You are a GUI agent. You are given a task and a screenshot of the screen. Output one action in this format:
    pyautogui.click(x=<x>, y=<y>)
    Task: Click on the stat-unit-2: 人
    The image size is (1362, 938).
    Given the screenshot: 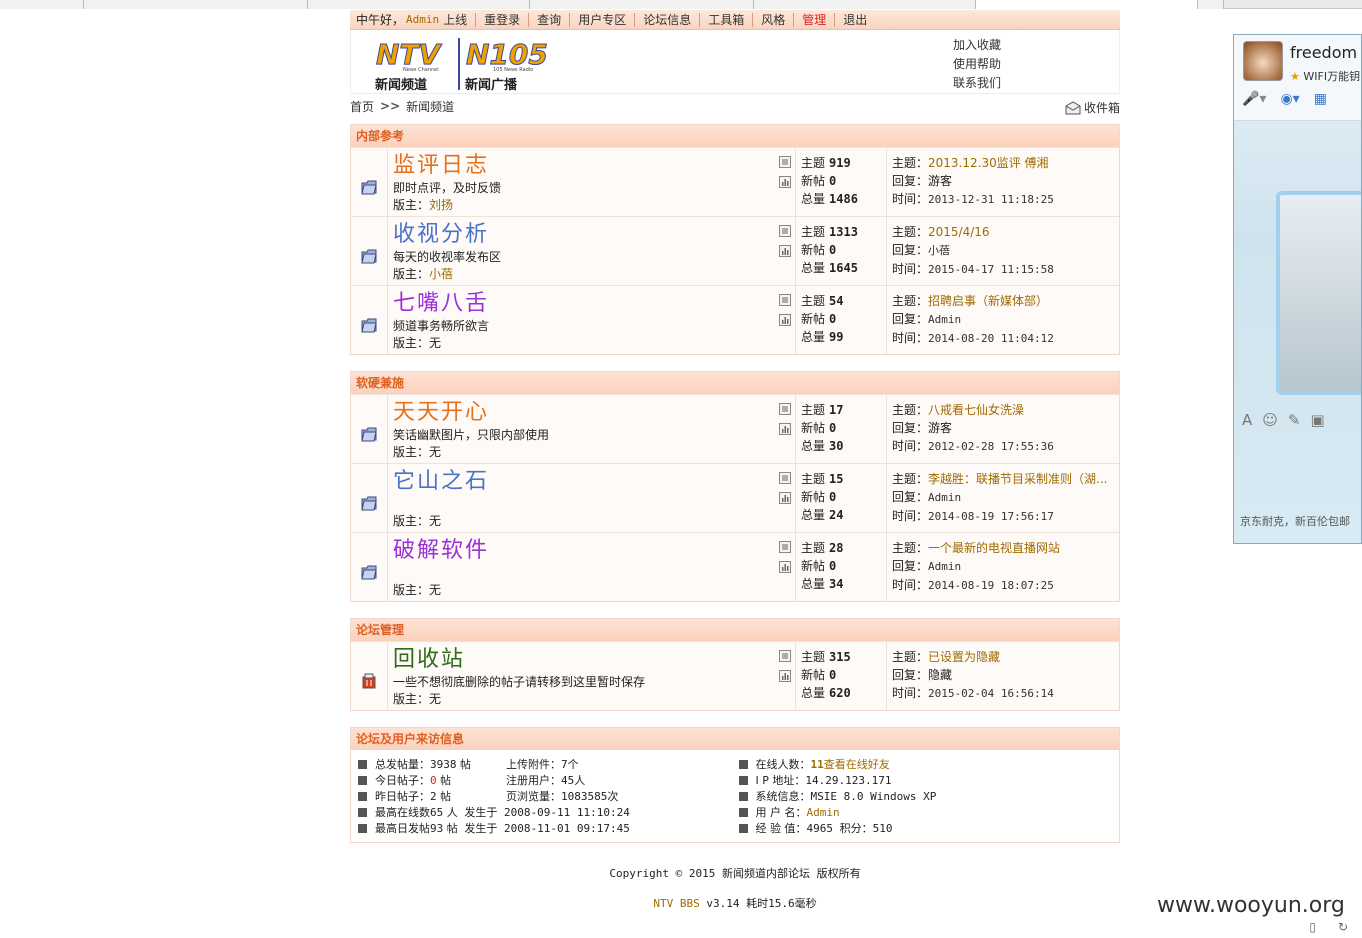 What is the action you would take?
    pyautogui.click(x=580, y=780)
    